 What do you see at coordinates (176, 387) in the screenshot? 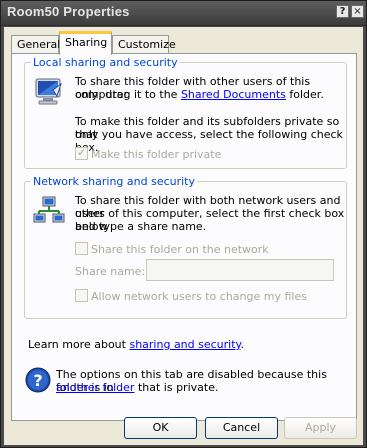
I see `info-line2-suffix: that is private.` at bounding box center [176, 387].